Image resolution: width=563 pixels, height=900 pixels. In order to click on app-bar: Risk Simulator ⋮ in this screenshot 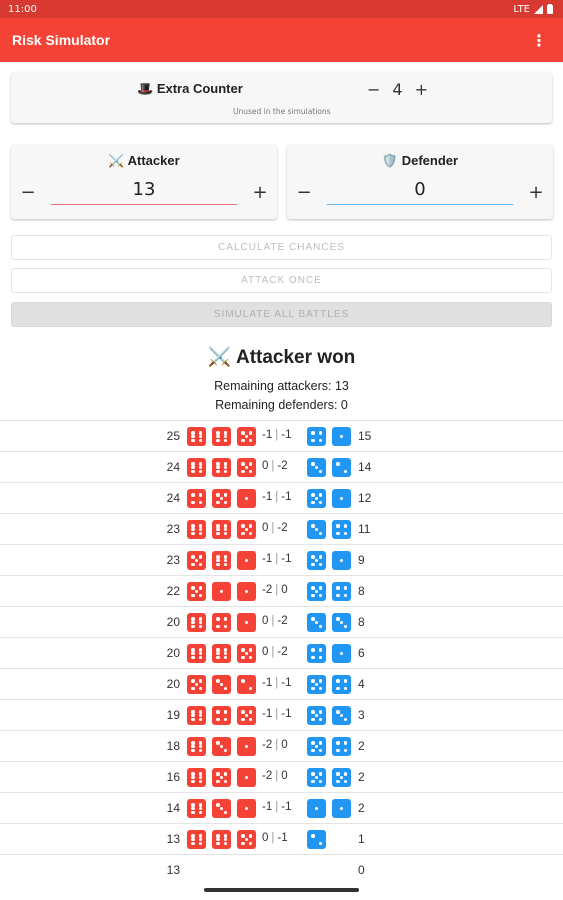, I will do `click(281, 40)`.